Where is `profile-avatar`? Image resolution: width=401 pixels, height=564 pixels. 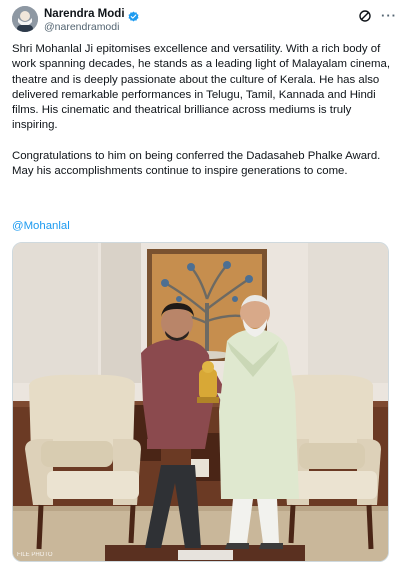
profile-avatar is located at coordinates (25, 19).